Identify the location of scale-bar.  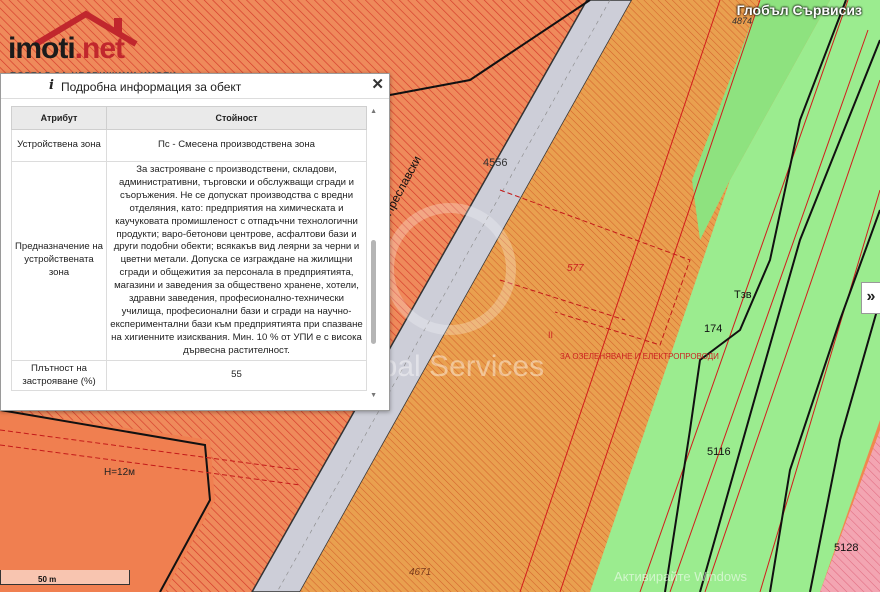
(65, 577).